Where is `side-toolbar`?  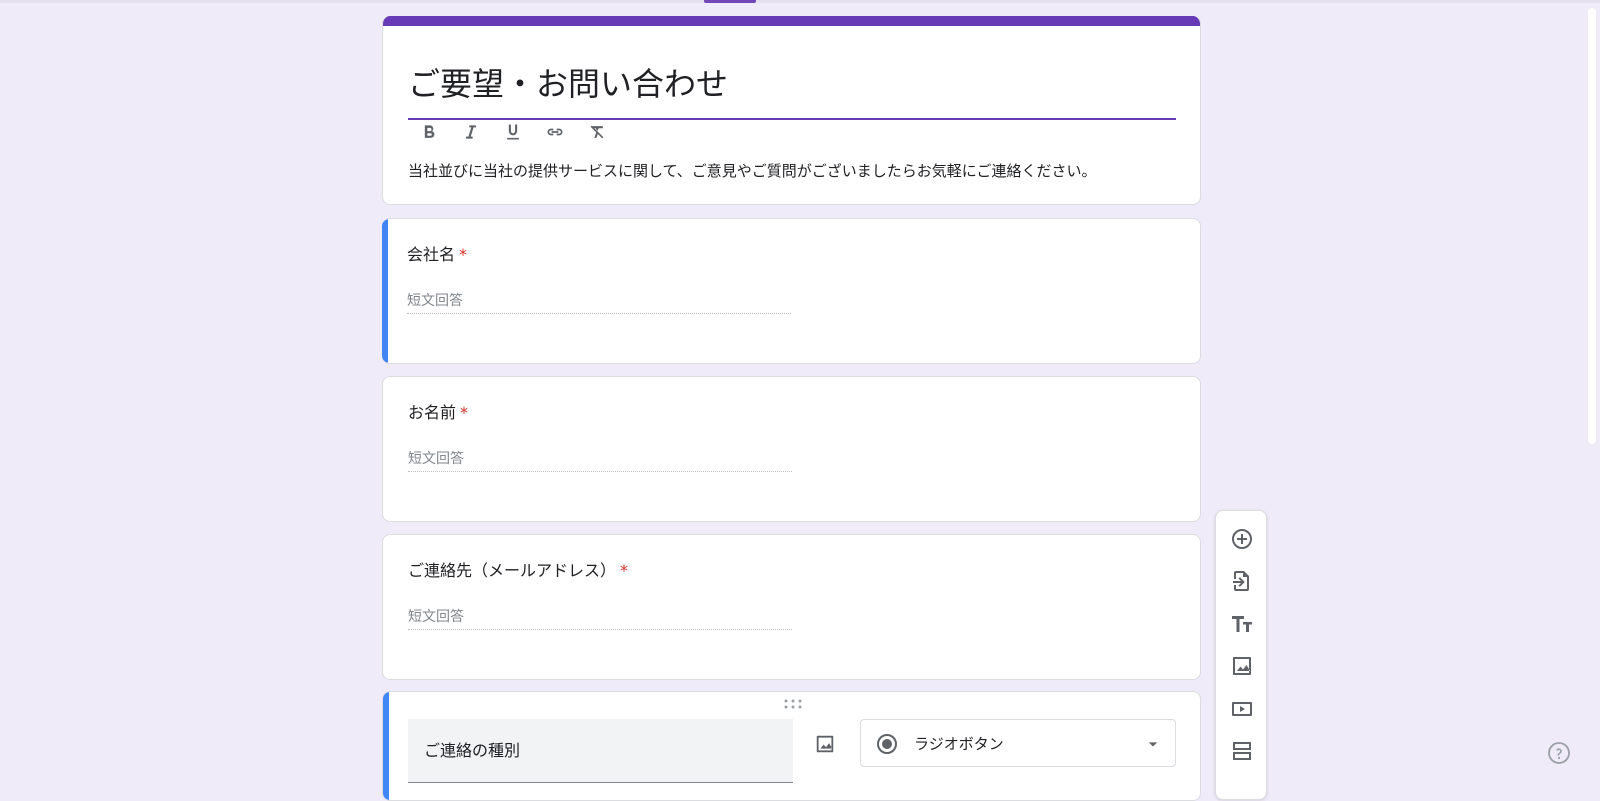
side-toolbar is located at coordinates (1241, 655).